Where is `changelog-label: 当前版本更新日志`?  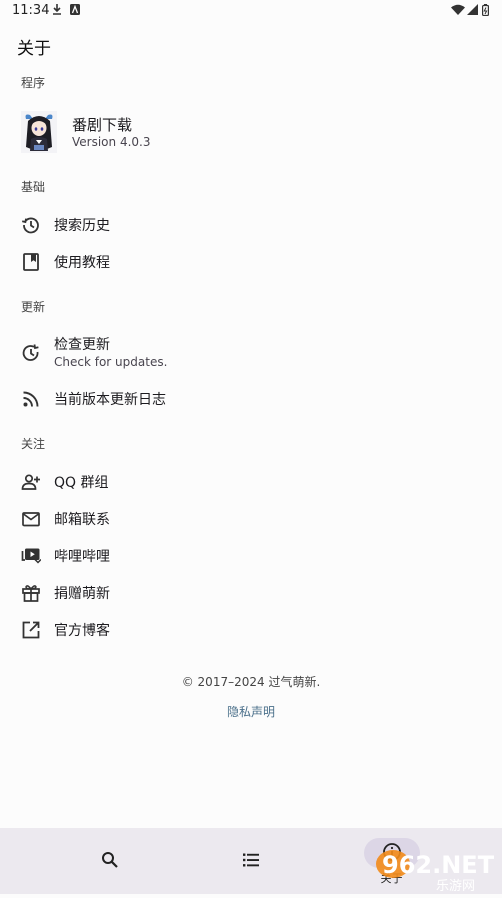 changelog-label: 当前版本更新日志 is located at coordinates (110, 400).